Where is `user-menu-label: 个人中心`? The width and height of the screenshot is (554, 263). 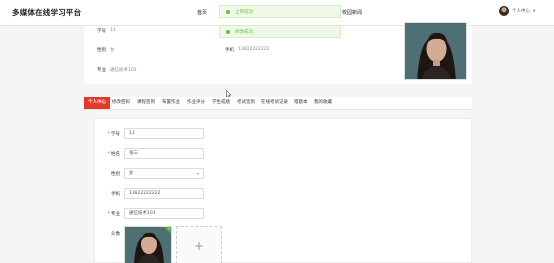 user-menu-label: 个人中心 is located at coordinates (521, 11).